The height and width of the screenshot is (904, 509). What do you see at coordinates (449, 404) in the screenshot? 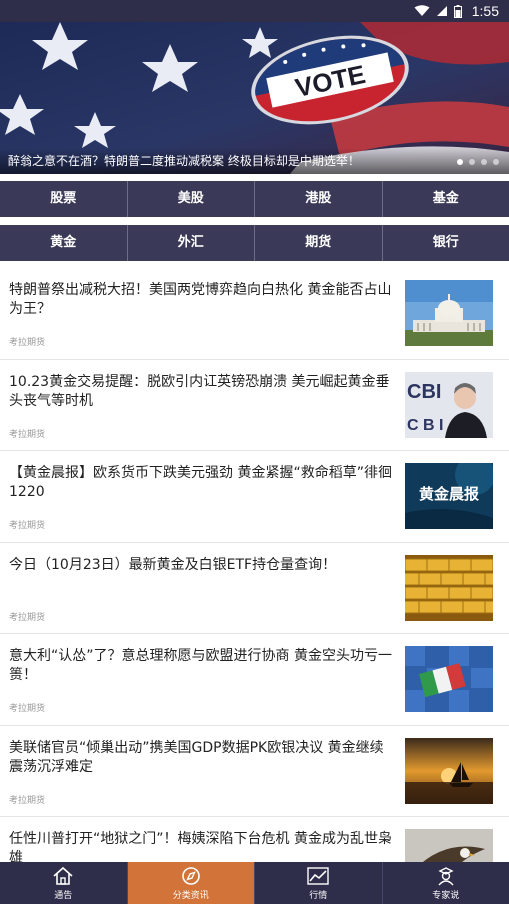
I see `politician-thumbnail: CBI C B I` at bounding box center [449, 404].